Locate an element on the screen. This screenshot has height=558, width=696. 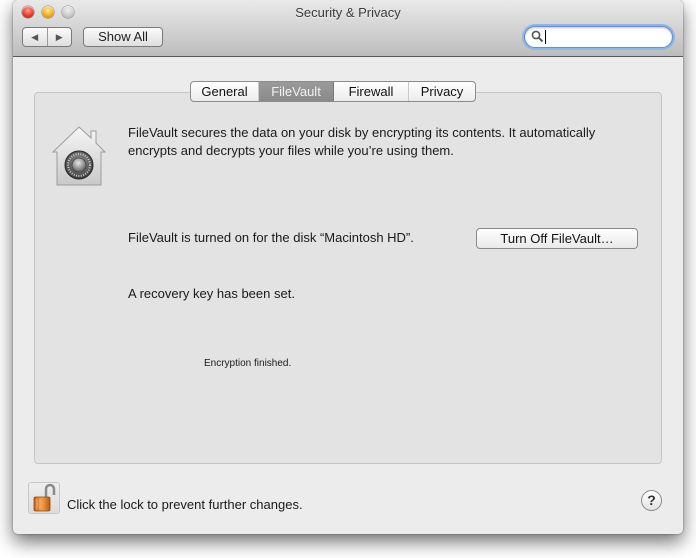
encryption-status: Encryption finished. is located at coordinates (248, 363).